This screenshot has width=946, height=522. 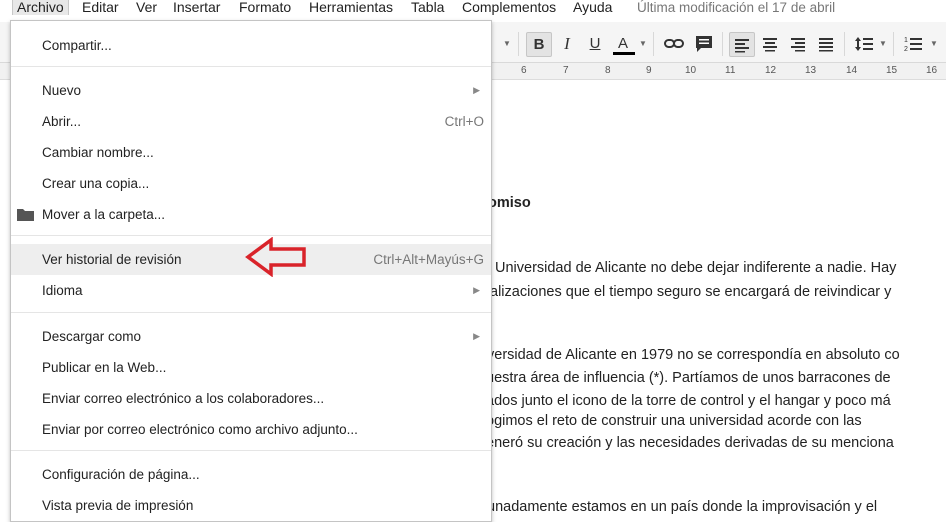 What do you see at coordinates (649, 70) in the screenshot?
I see `ruler-number: 9` at bounding box center [649, 70].